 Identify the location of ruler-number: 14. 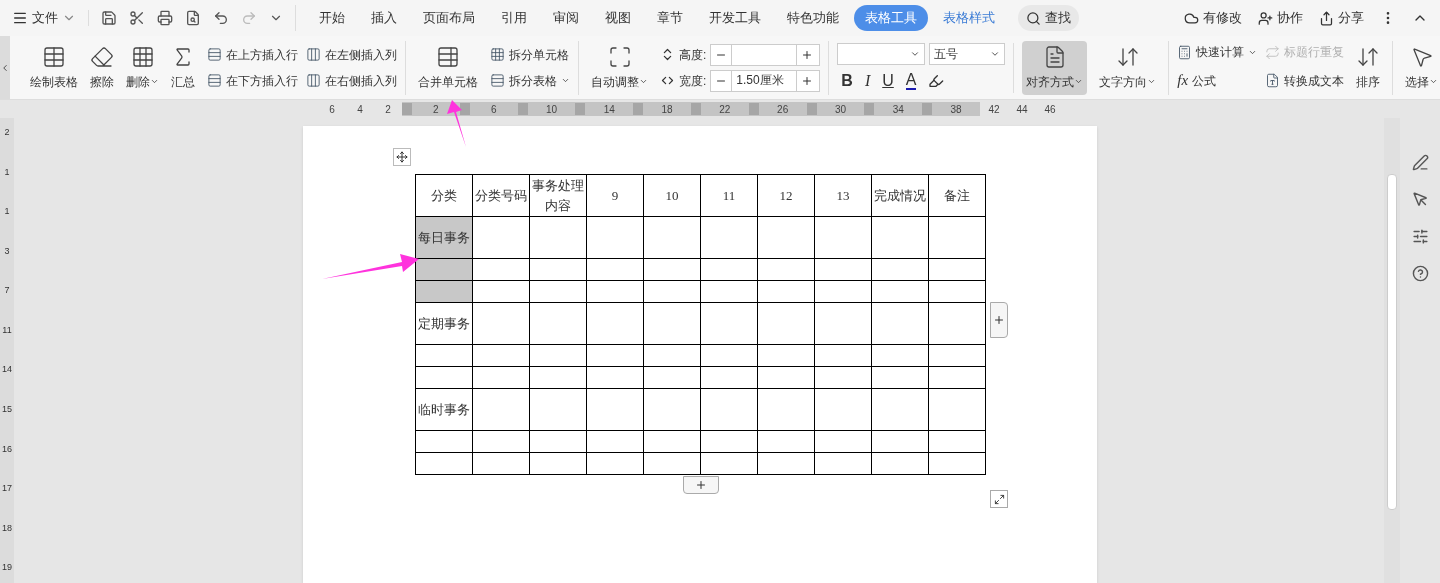
(609, 109).